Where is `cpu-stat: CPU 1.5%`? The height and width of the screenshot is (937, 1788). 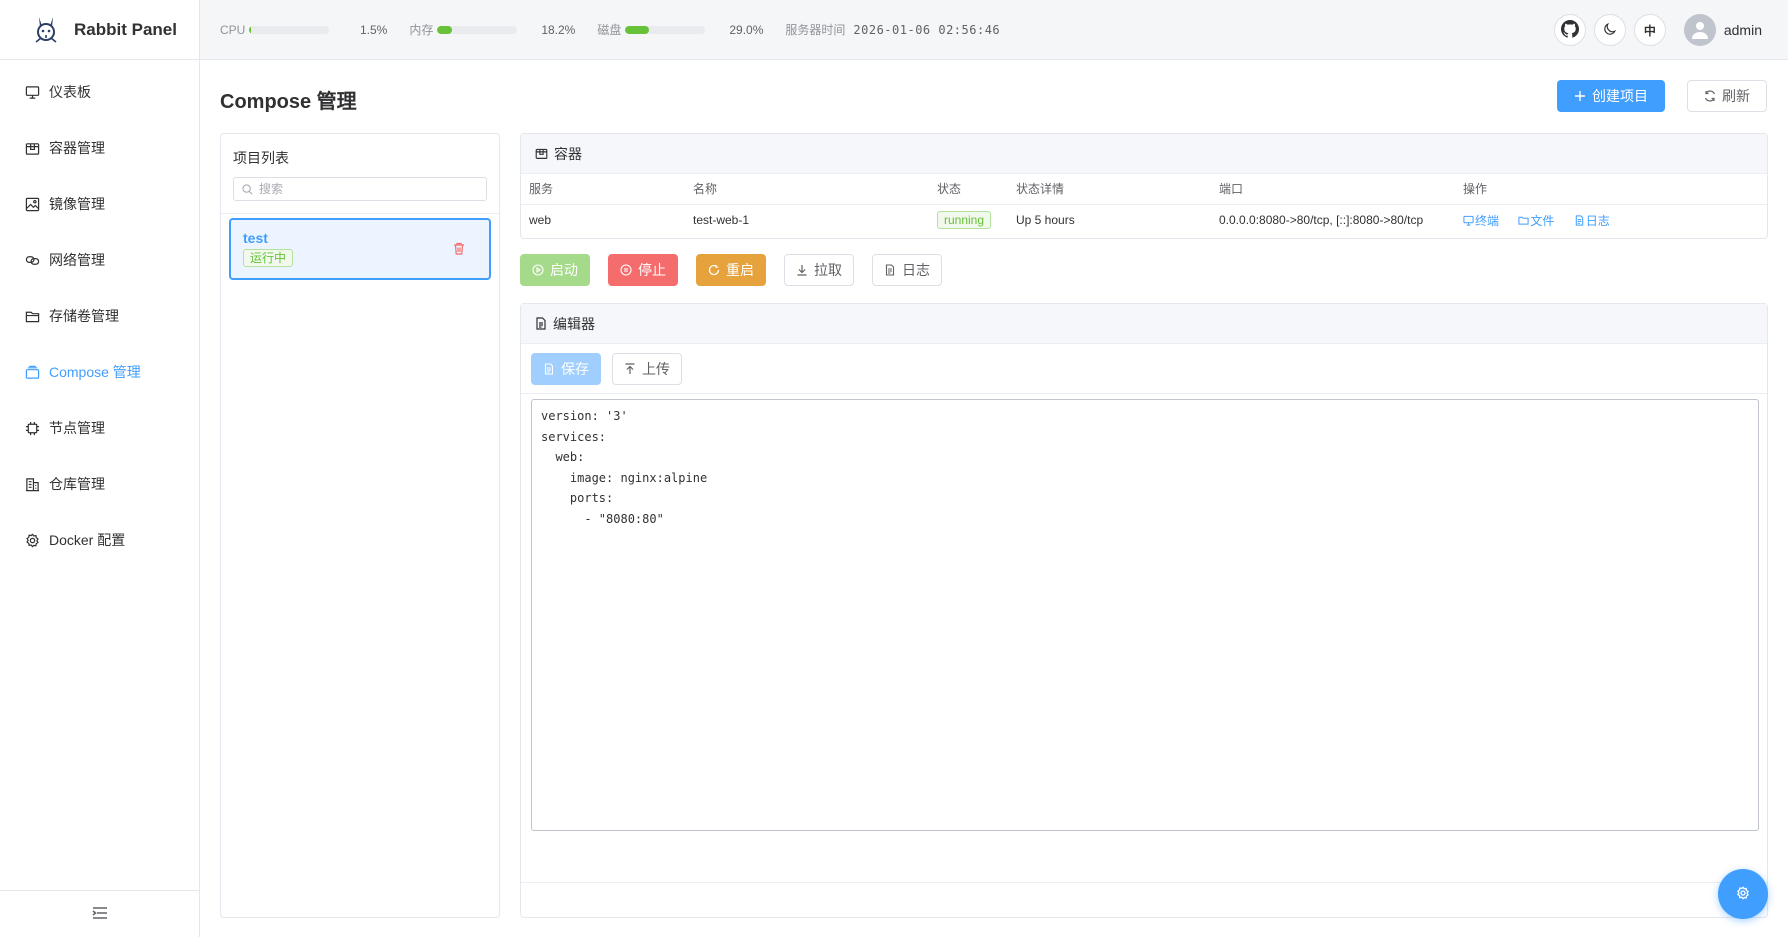 cpu-stat: CPU 1.5% is located at coordinates (303, 30).